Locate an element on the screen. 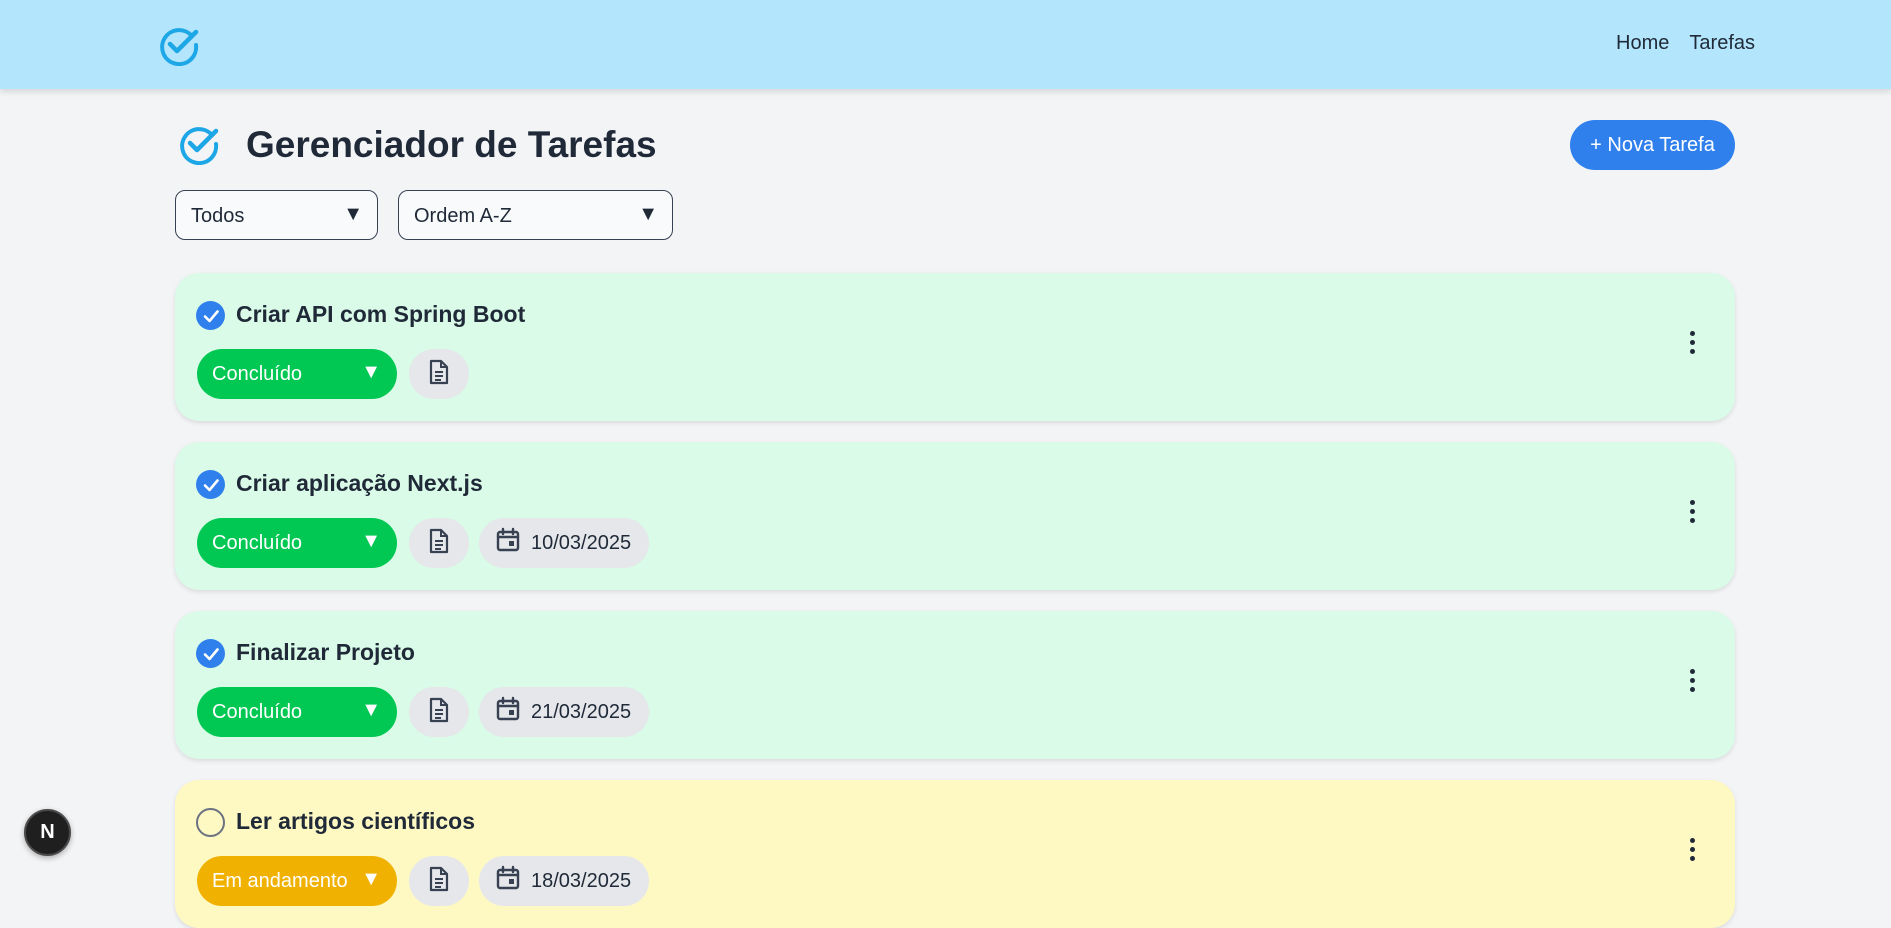 The image size is (1891, 928). task-title: Finalizar Projeto is located at coordinates (325, 652).